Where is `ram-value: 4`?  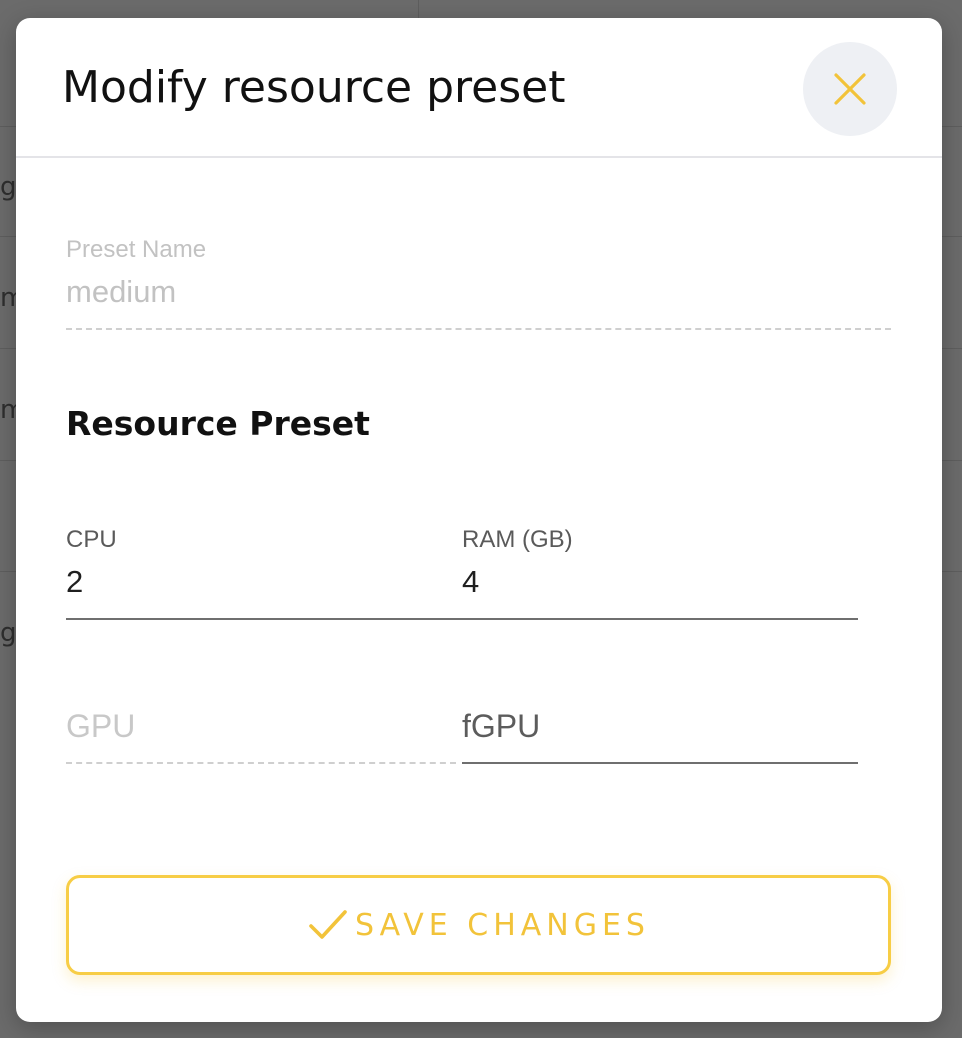
ram-value: 4 is located at coordinates (471, 581).